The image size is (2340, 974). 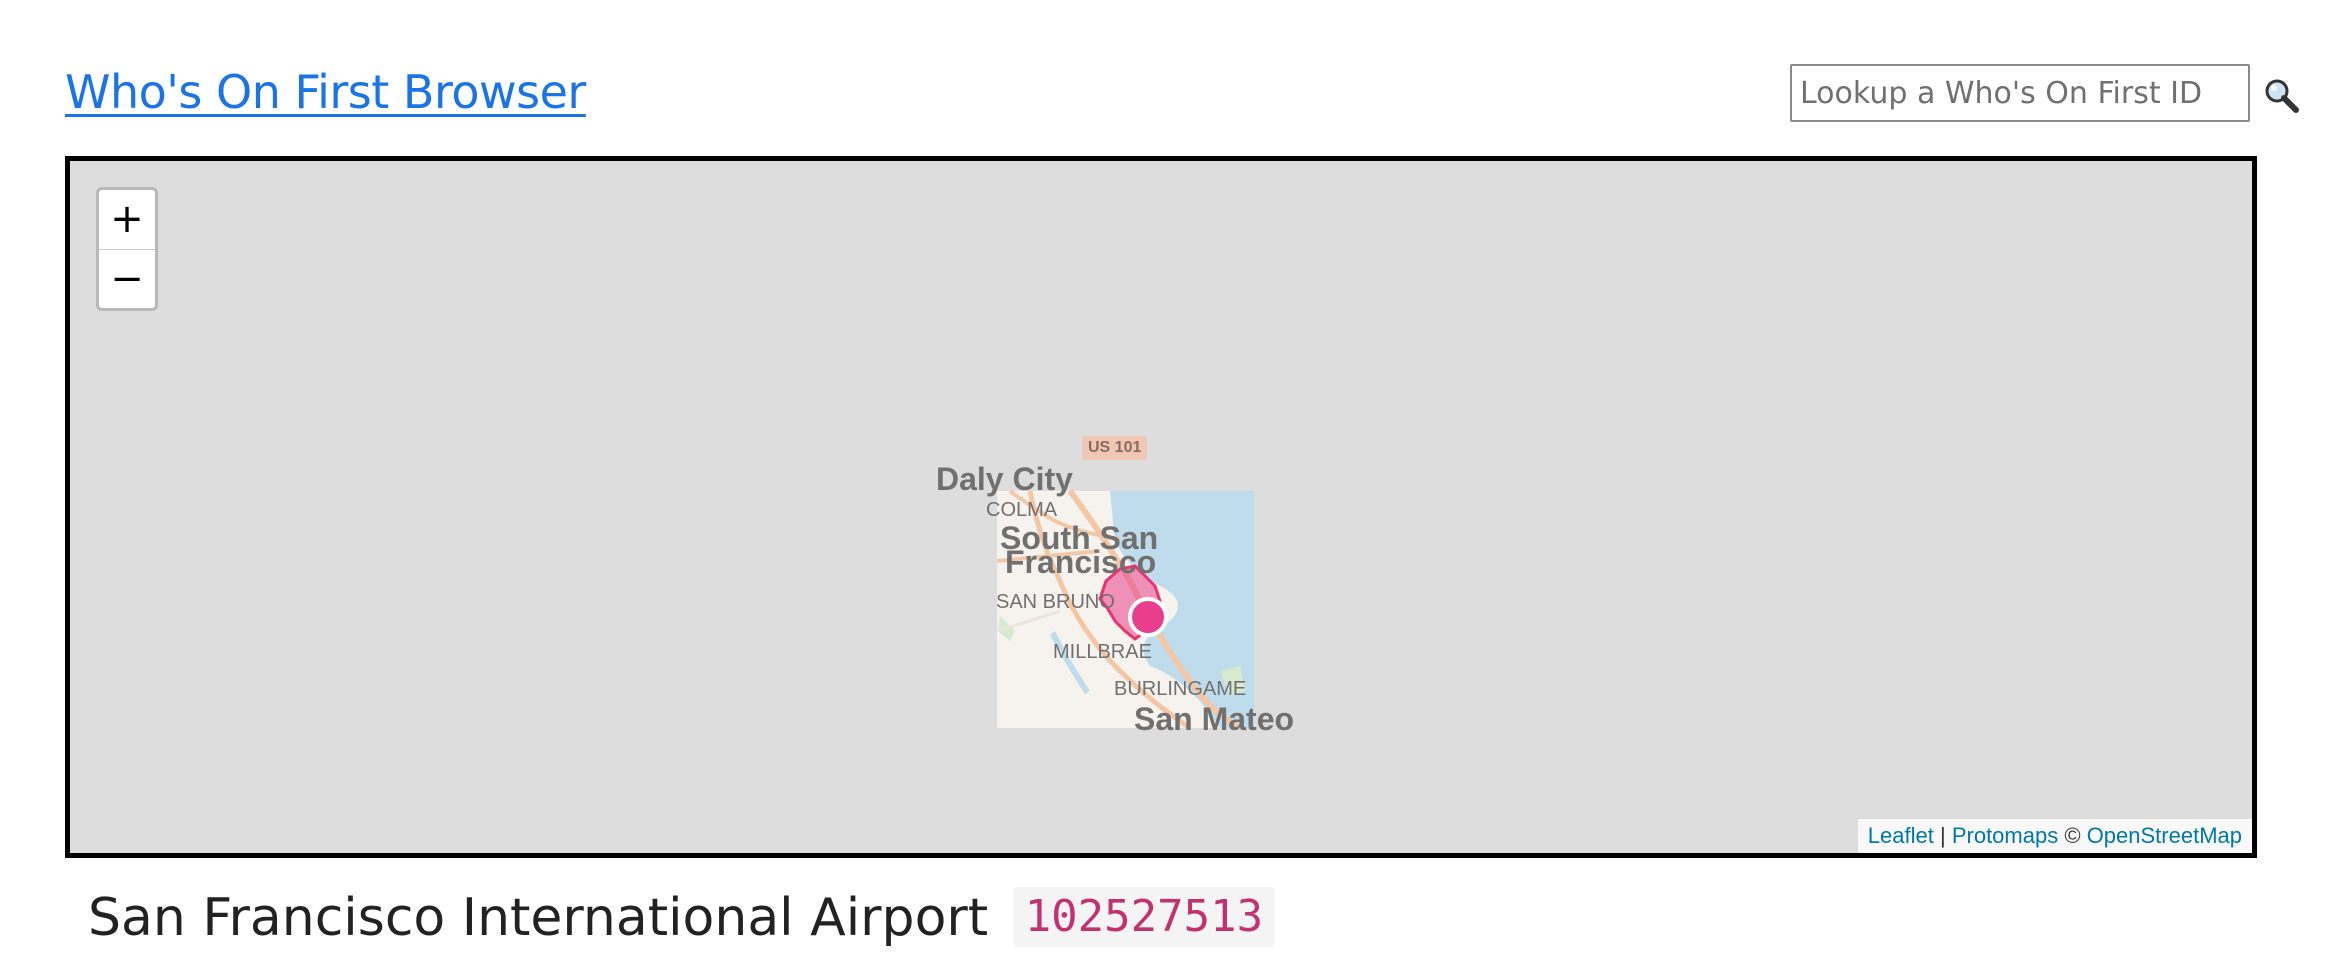 I want to click on zoom-control: + −, so click(x=127, y=249).